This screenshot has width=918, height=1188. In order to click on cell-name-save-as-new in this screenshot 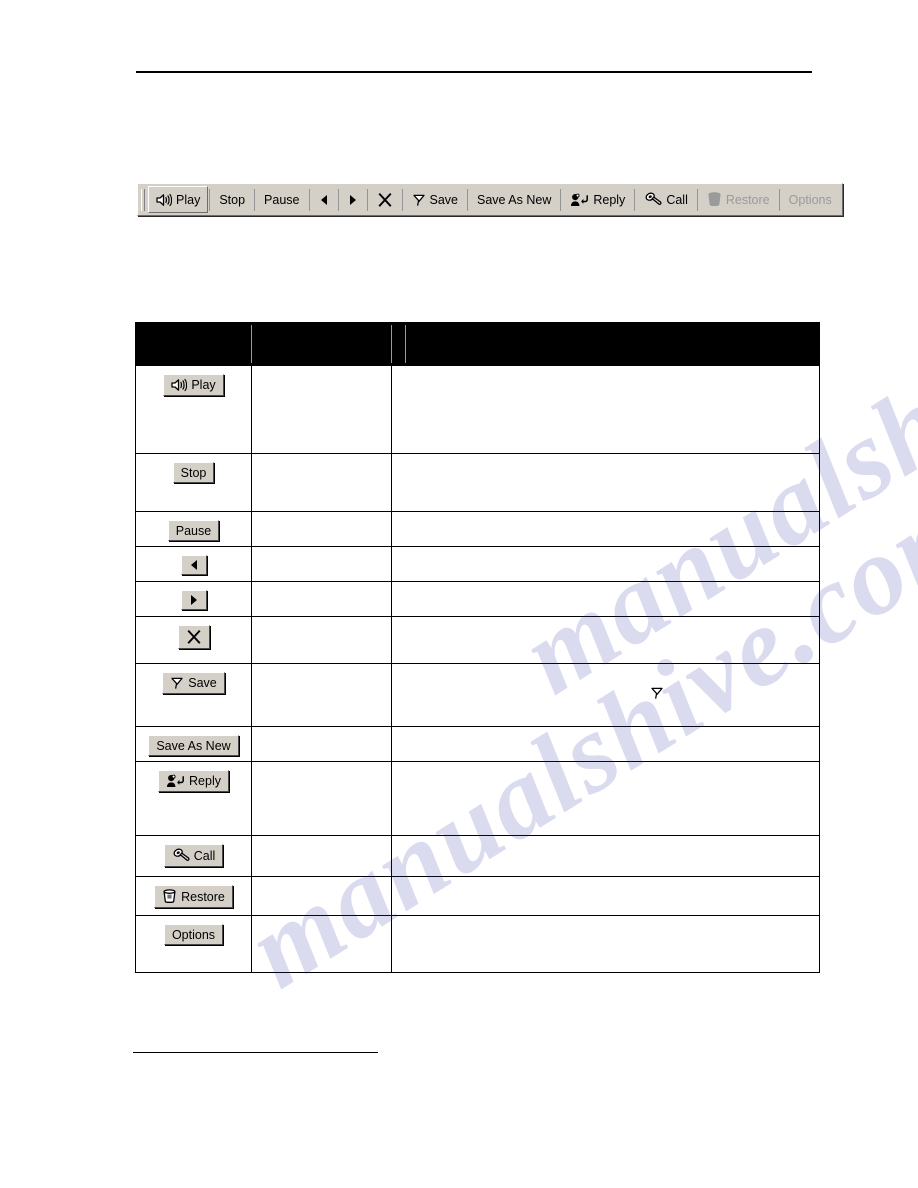, I will do `click(321, 744)`.